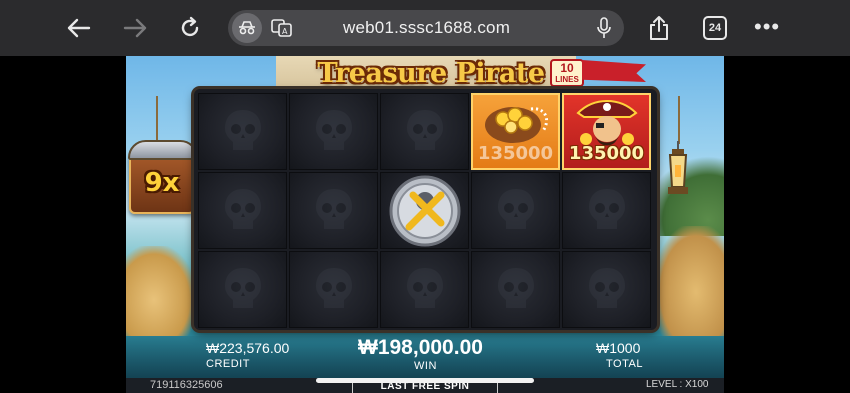  I want to click on pirate-flag-icon, so click(614, 71).